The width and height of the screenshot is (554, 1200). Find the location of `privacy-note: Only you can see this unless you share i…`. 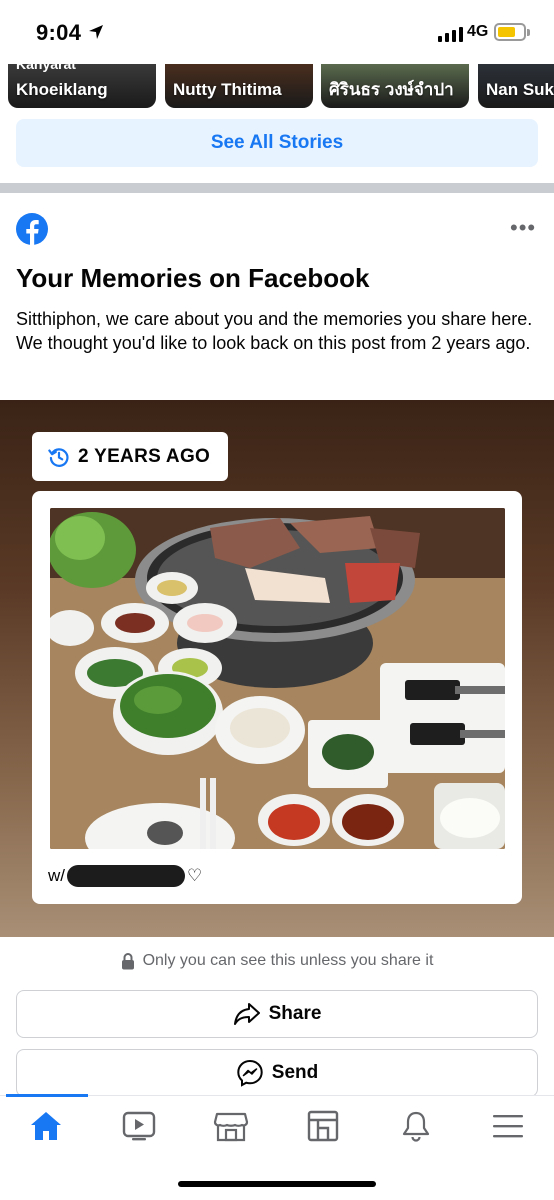

privacy-note: Only you can see this unless you share i… is located at coordinates (277, 961).